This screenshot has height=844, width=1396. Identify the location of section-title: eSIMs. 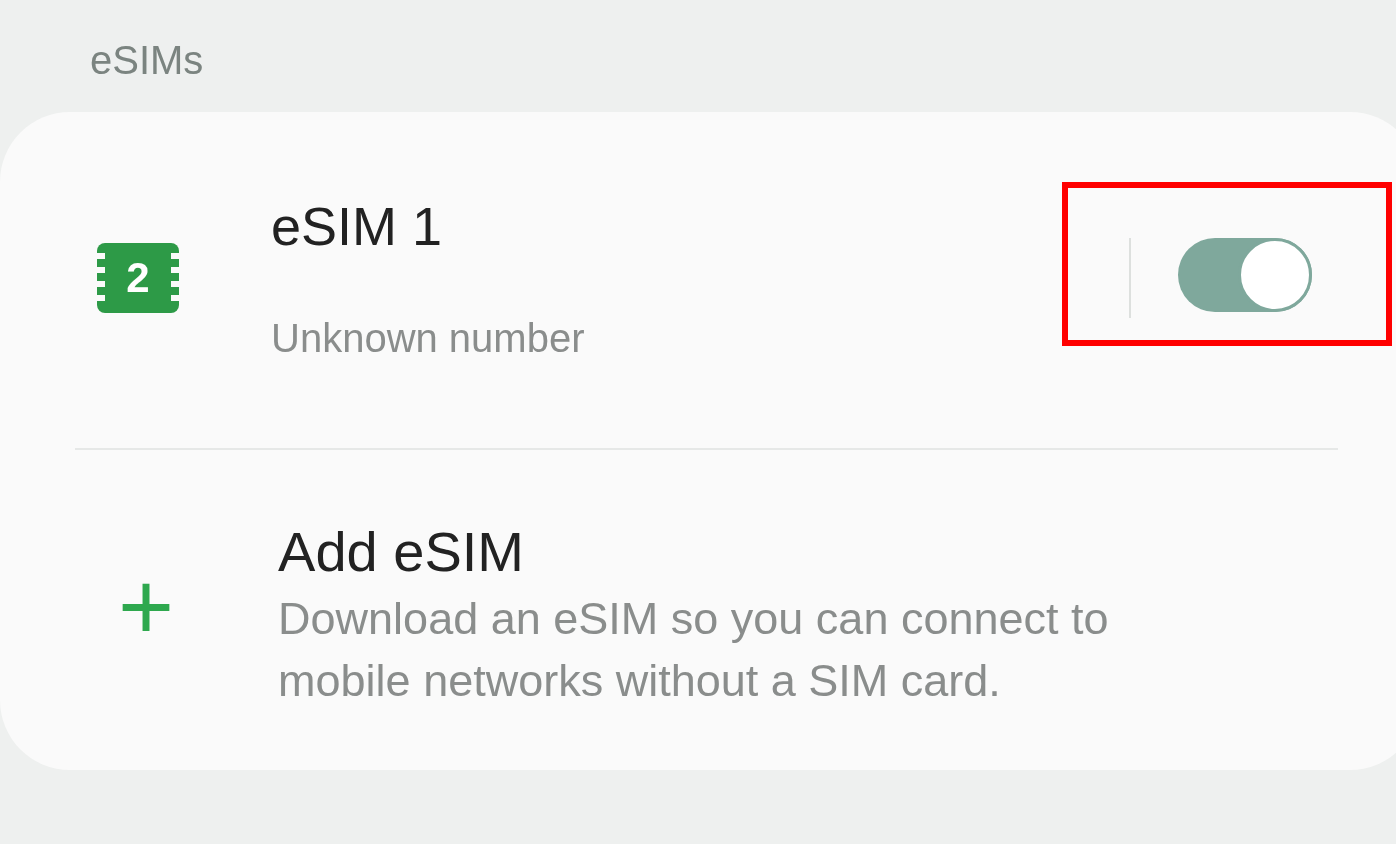
(147, 60).